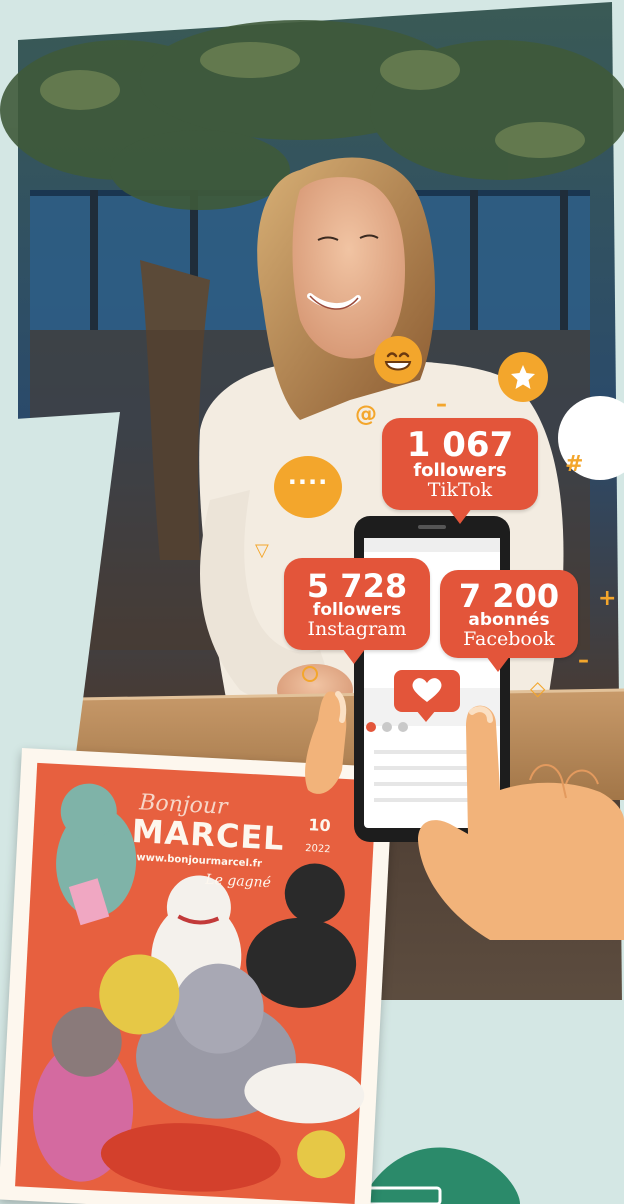 This screenshot has height=1204, width=624. I want to click on stat-instagram-value: 5 728, so click(357, 586).